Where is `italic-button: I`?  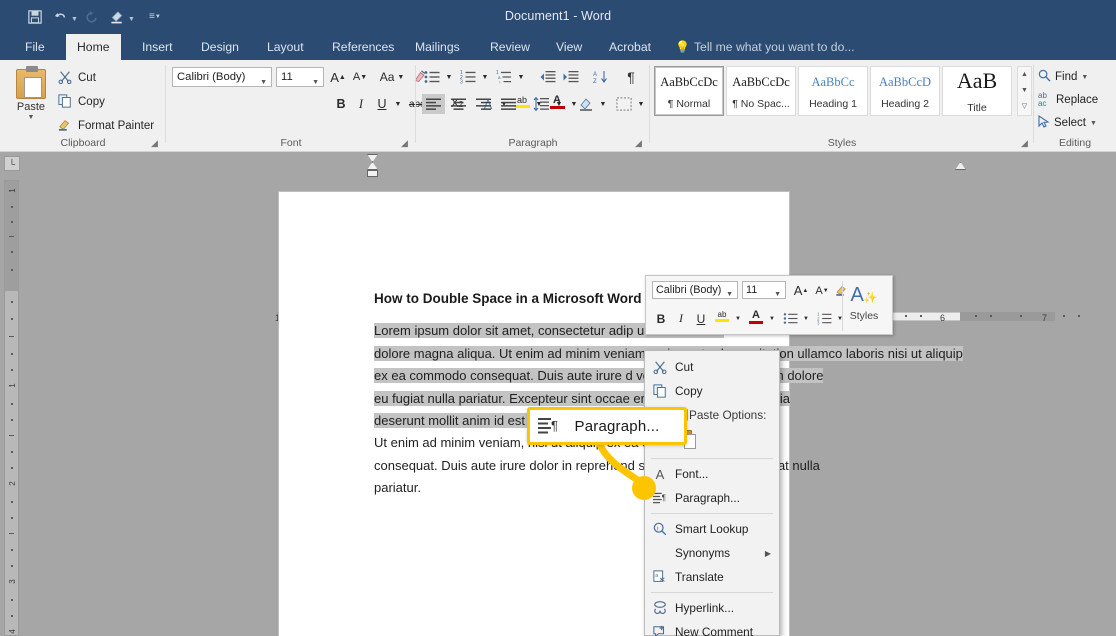
italic-button: I is located at coordinates (361, 104).